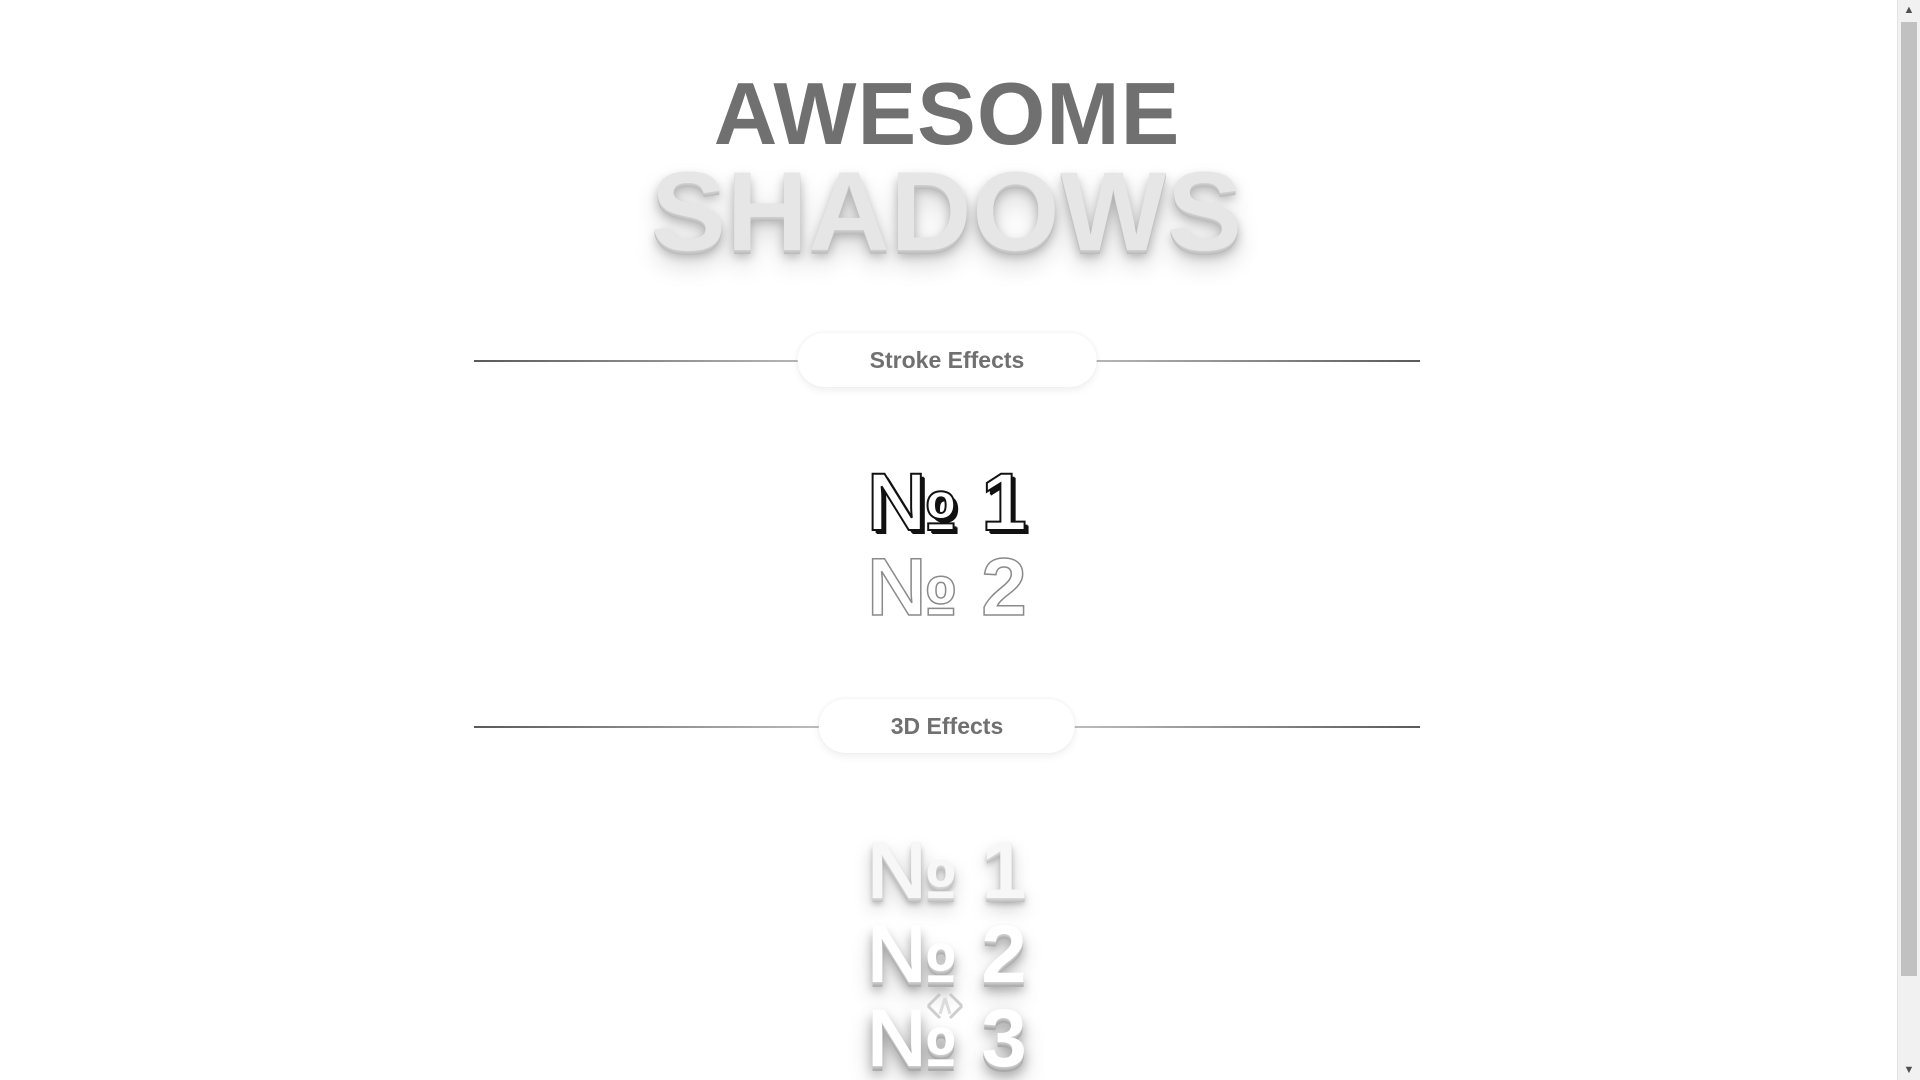 Image resolution: width=1920 pixels, height=1080 pixels. What do you see at coordinates (1909, 10) in the screenshot?
I see `scroll-up-arrow-icon: ▲` at bounding box center [1909, 10].